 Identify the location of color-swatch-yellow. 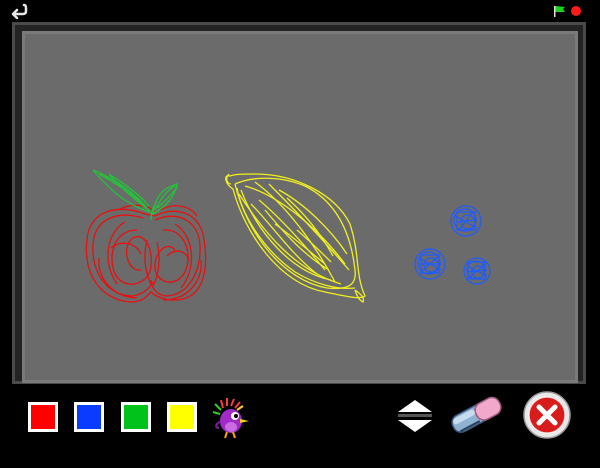
(182, 417).